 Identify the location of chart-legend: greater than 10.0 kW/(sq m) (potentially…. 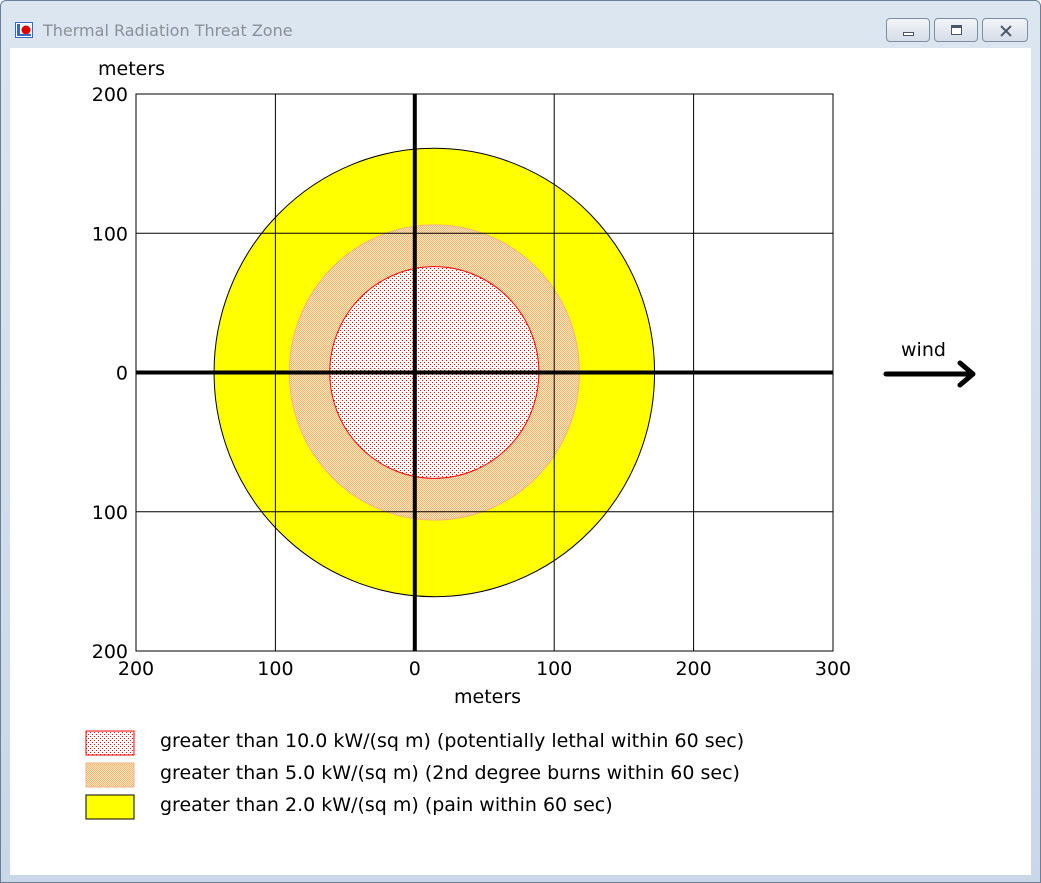
(414, 775).